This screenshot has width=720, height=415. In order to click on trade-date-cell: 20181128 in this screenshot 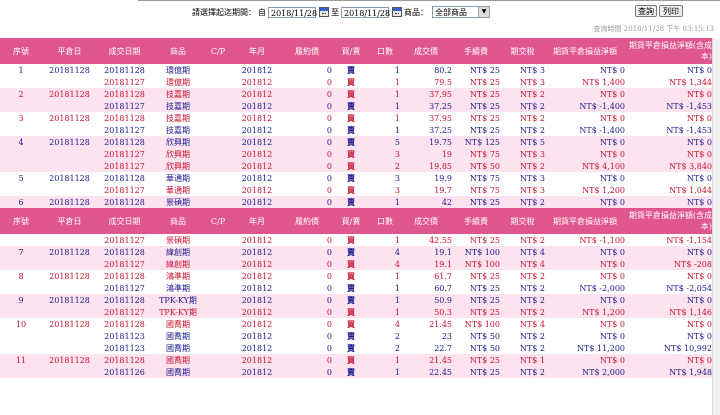, I will do `click(124, 70)`.